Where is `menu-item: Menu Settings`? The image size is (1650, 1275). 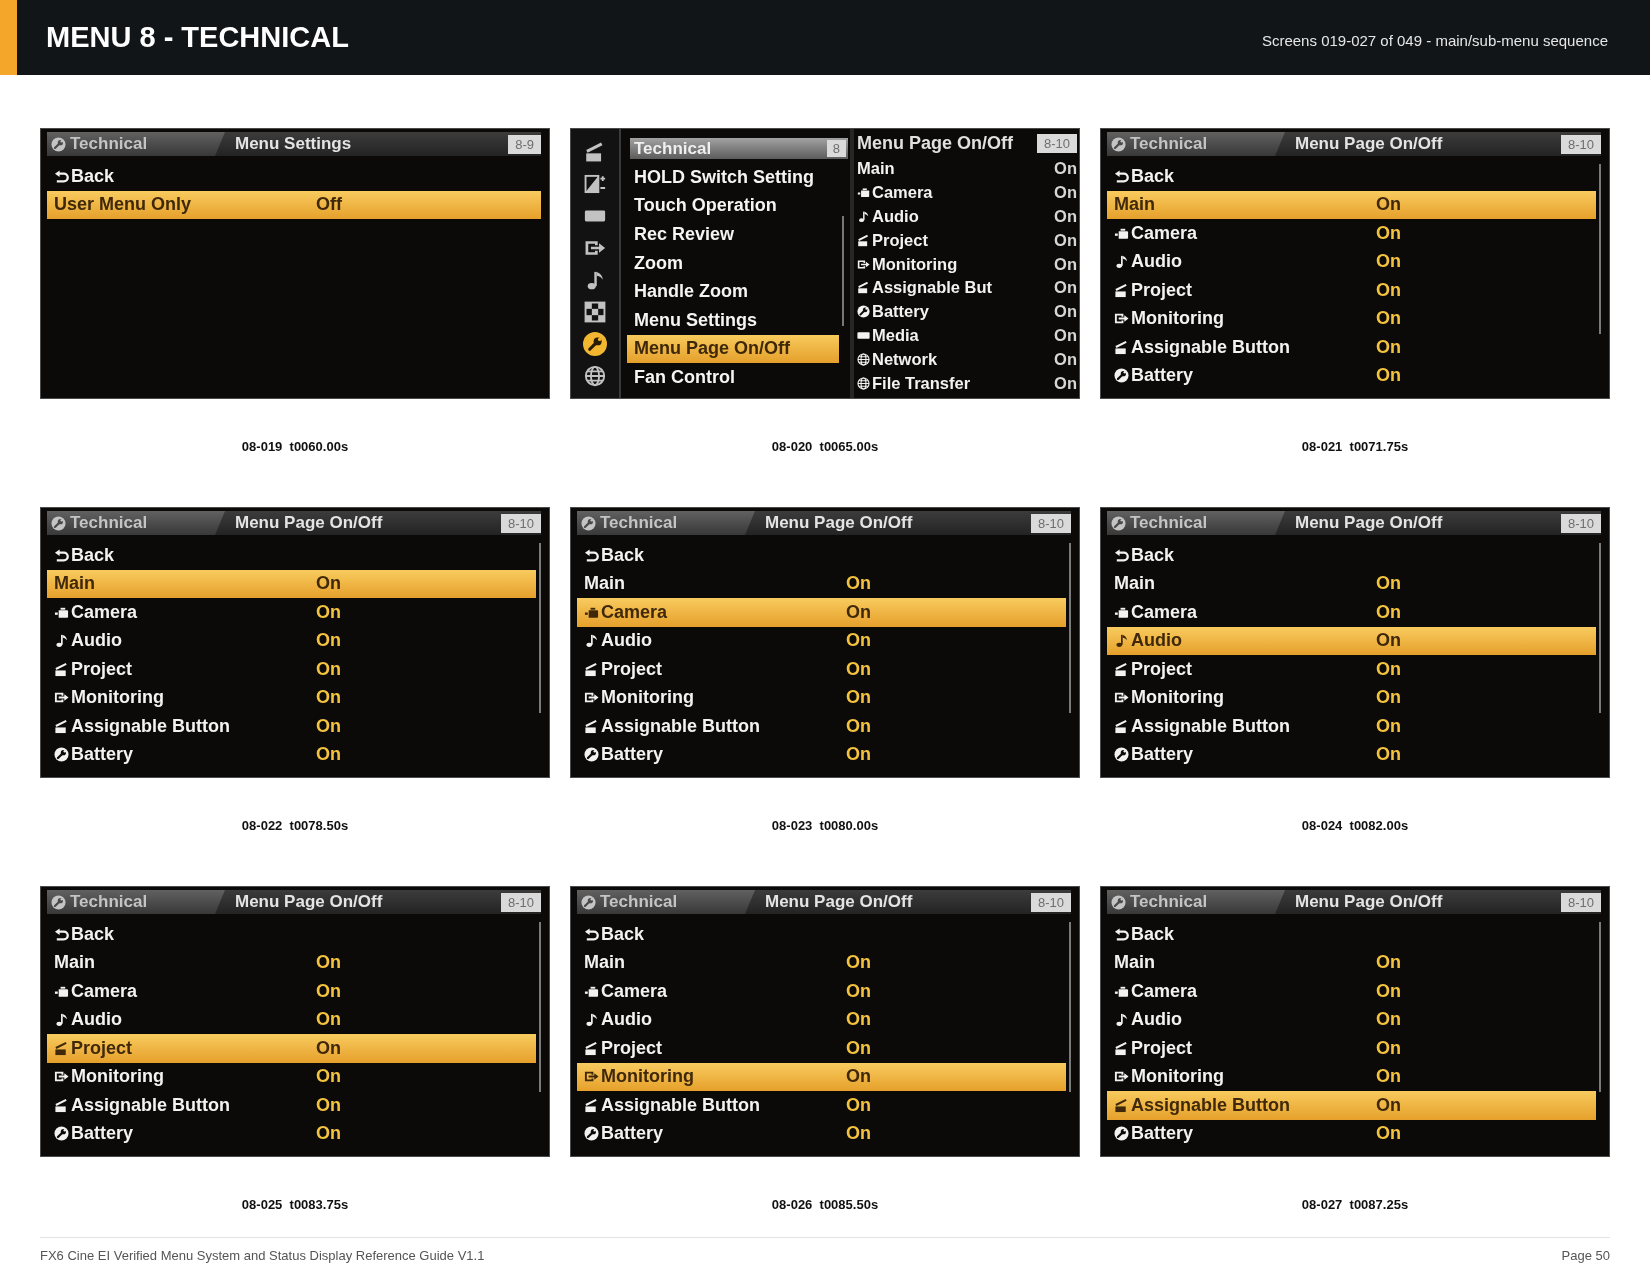 menu-item: Menu Settings is located at coordinates (733, 320).